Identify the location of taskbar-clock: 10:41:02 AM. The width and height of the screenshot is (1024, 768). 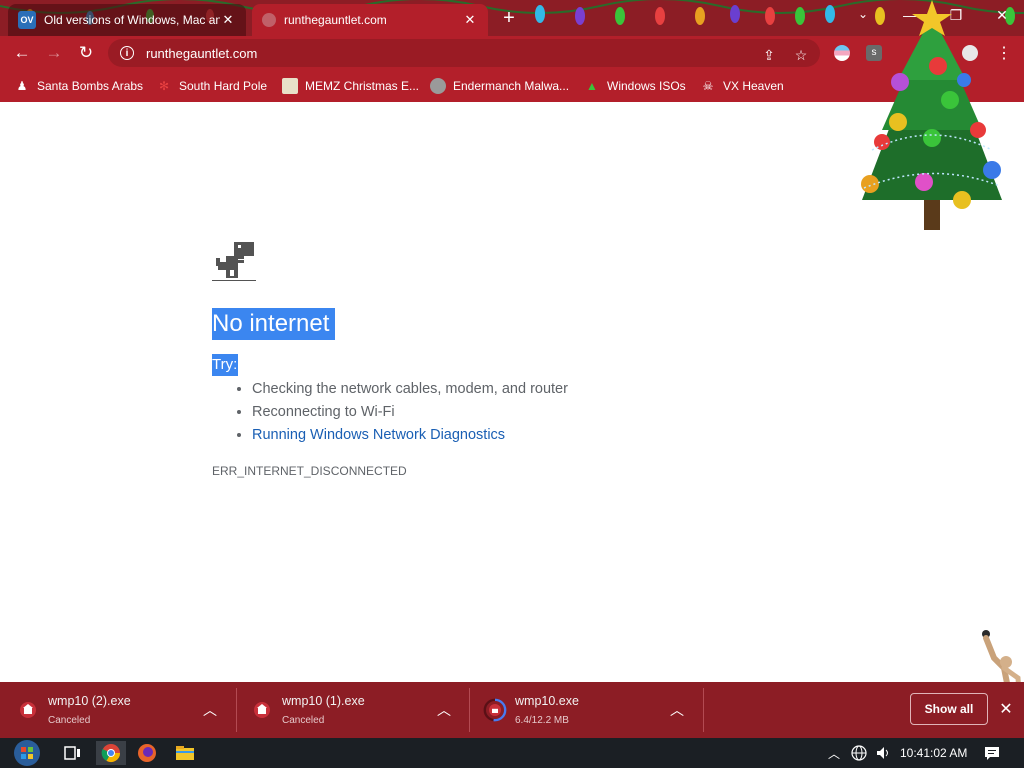
(933, 753).